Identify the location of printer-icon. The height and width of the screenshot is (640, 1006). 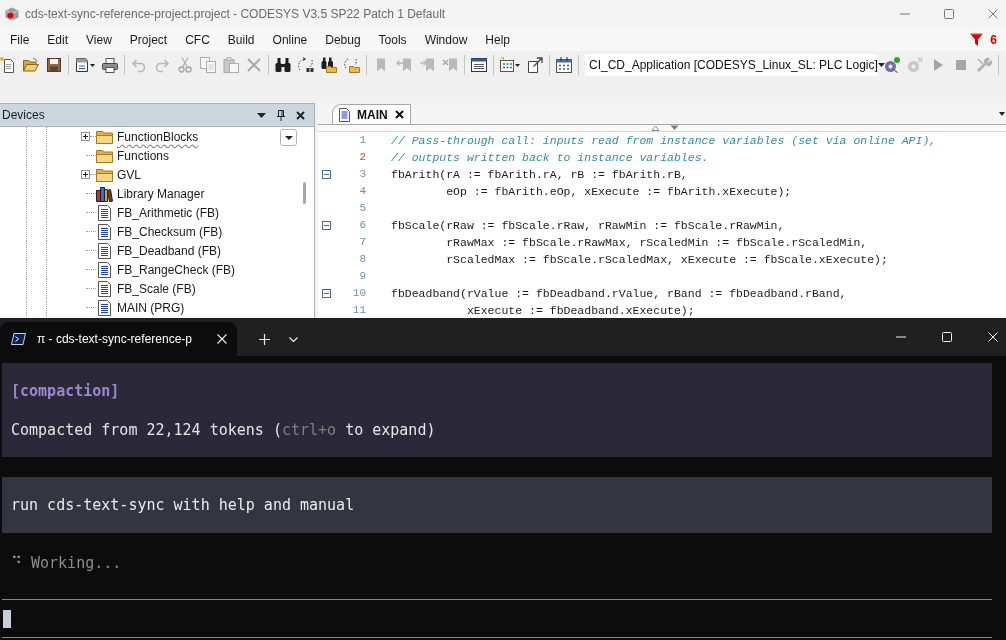
(110, 64).